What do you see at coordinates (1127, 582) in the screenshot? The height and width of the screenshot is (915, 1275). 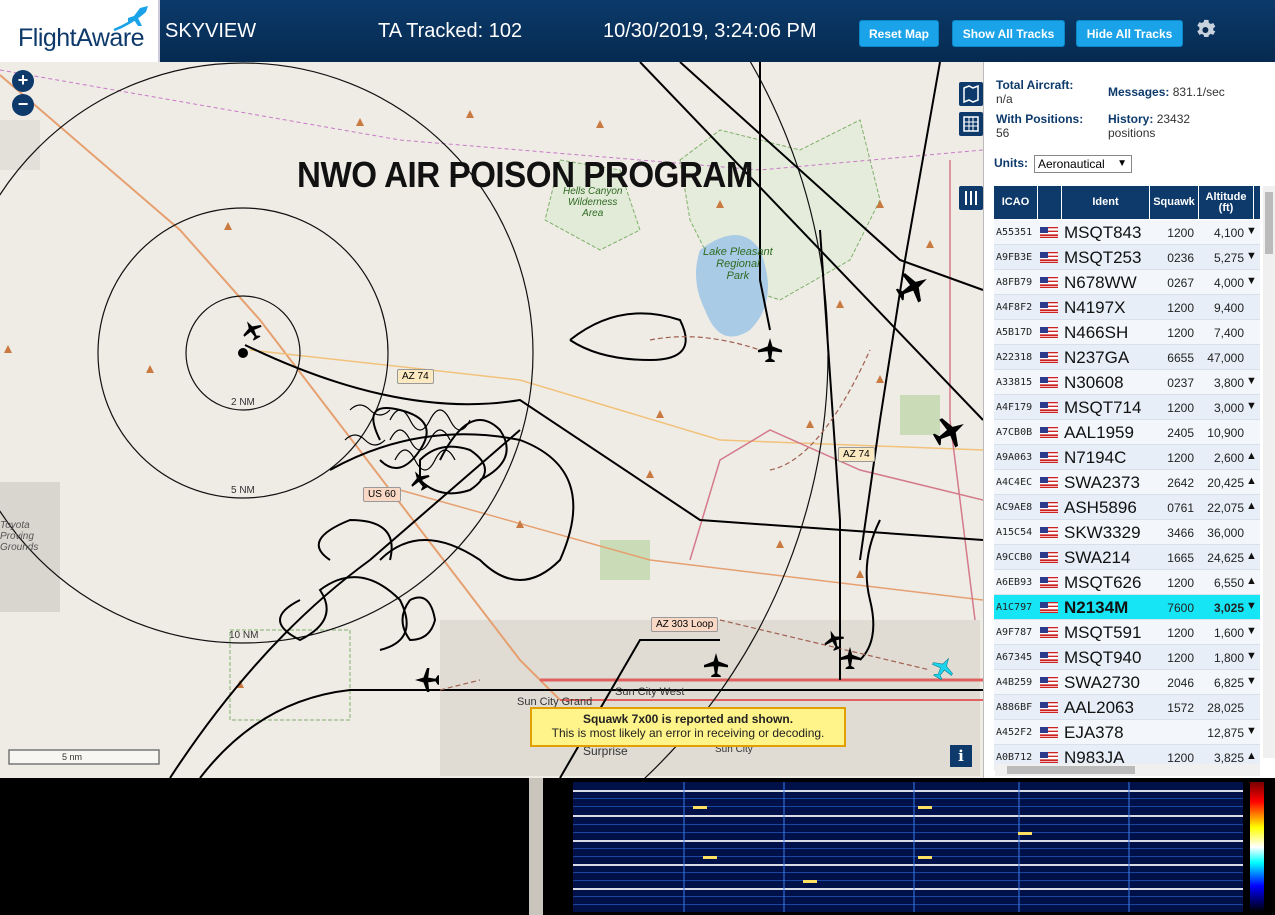 I see `table-row: A6EB93 MSQT626 1200 6,550 ▲` at bounding box center [1127, 582].